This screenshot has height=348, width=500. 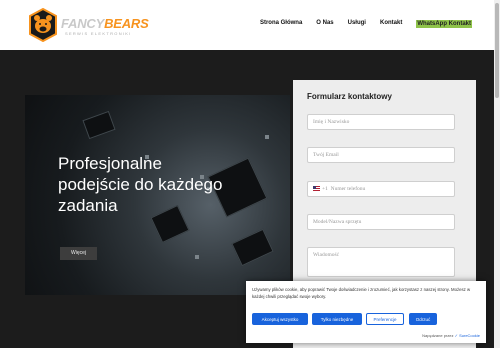 I want to click on cookie-powered-by: Napędzane przez ✓ SureCookie, so click(x=451, y=335).